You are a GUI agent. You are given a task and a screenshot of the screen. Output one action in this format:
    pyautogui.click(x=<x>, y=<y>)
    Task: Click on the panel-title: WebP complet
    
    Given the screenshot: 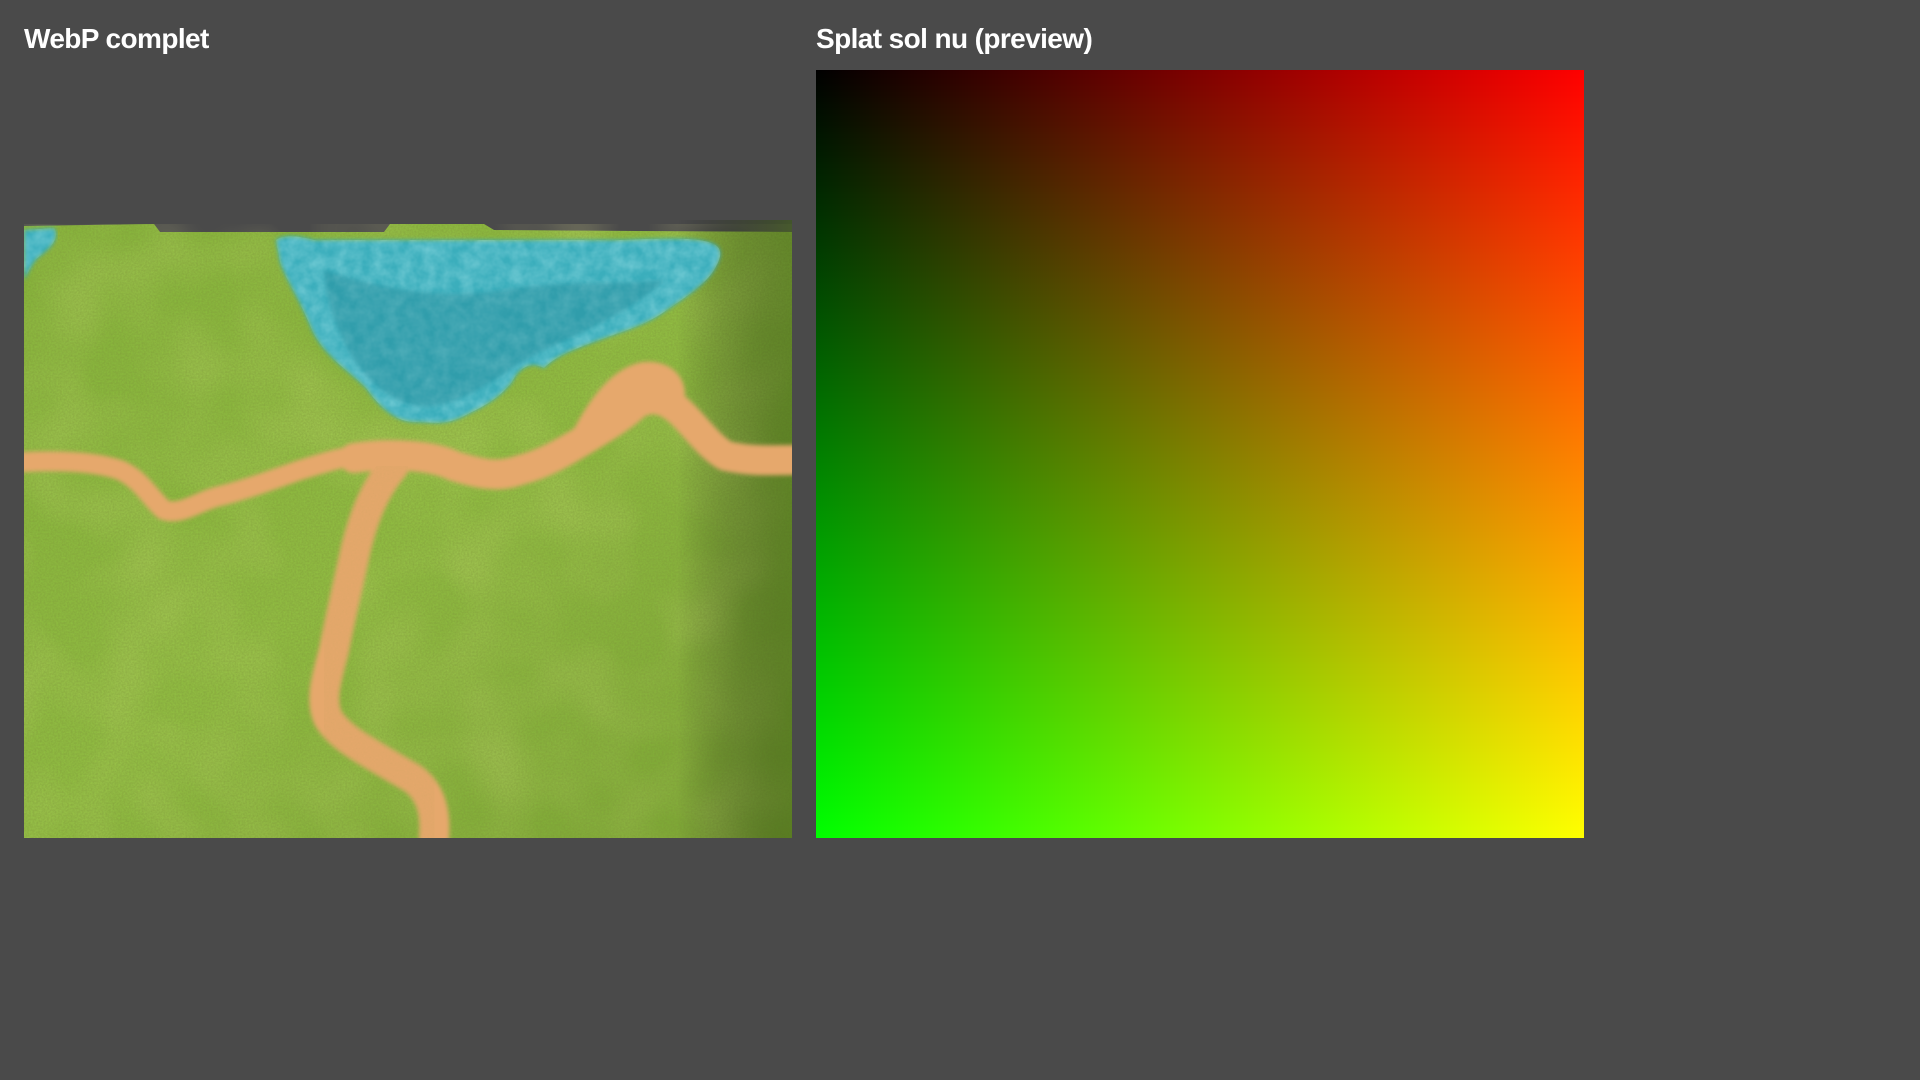 What is the action you would take?
    pyautogui.click(x=116, y=38)
    